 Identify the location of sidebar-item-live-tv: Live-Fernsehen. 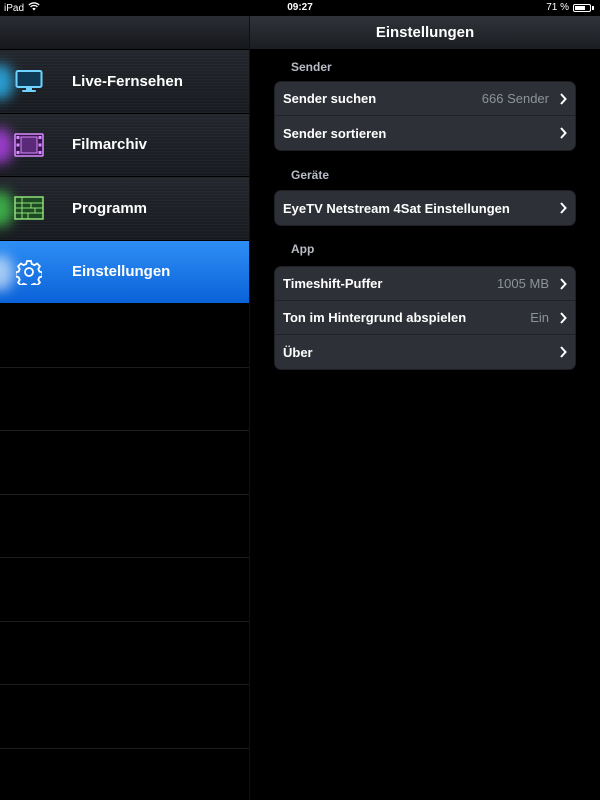
(124, 82).